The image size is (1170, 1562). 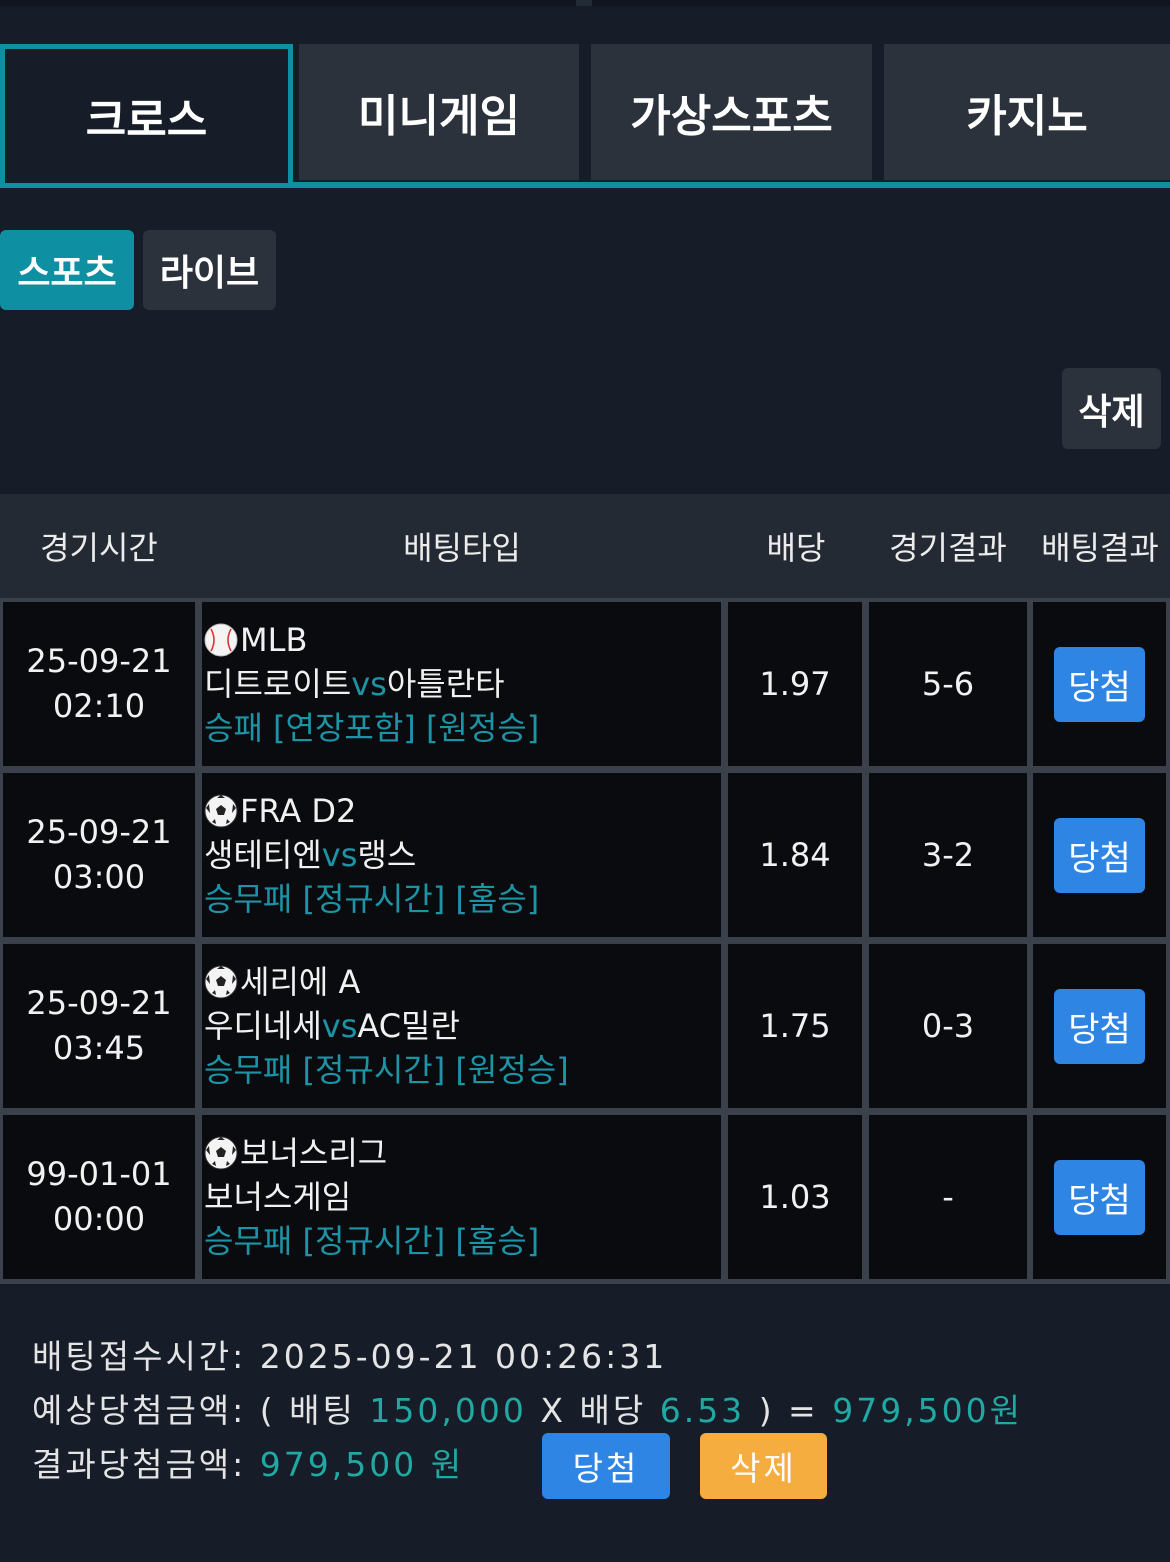 I want to click on row-1-bet: 승무패 [정규시간] [홈승], so click(x=372, y=899).